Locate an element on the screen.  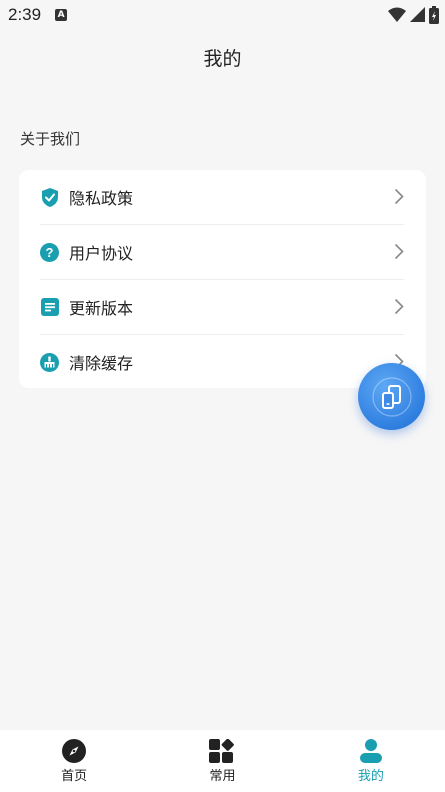
tab-frequent: 常用 is located at coordinates (222, 761).